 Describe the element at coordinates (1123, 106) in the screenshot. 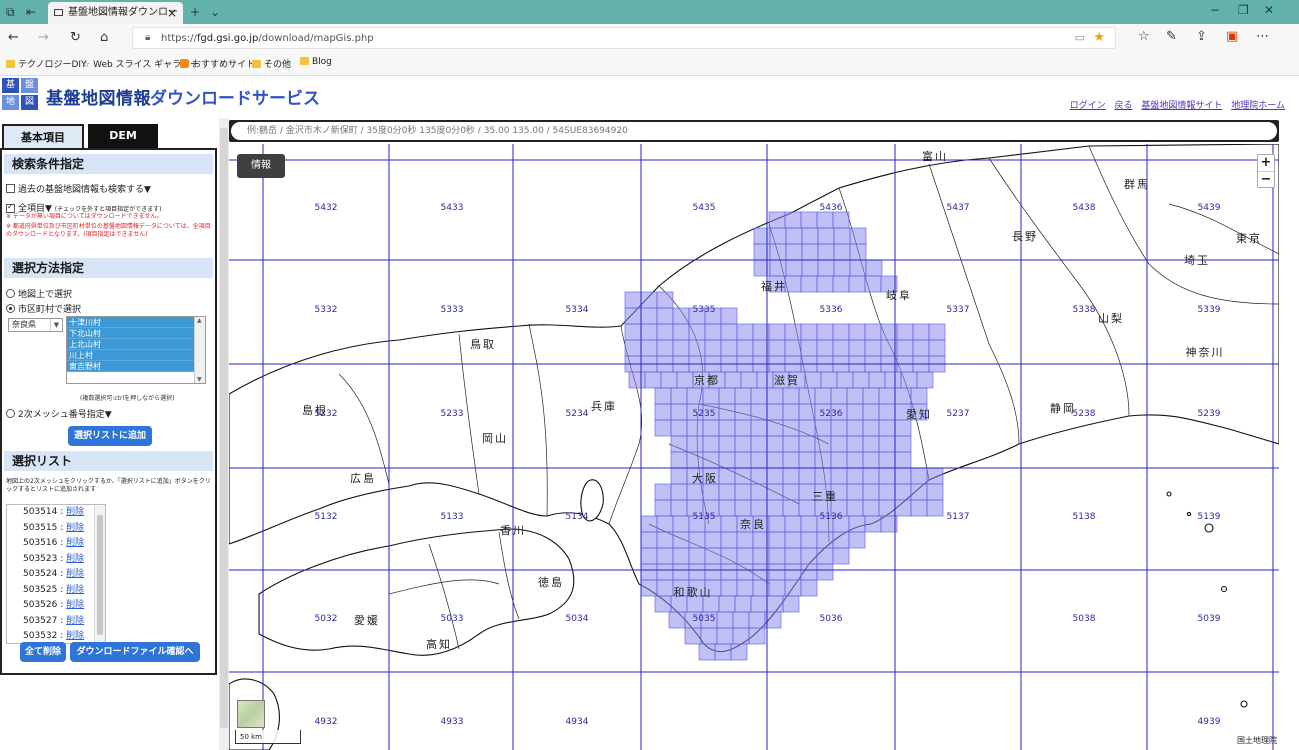

I see `back-link: 戻る` at that location.